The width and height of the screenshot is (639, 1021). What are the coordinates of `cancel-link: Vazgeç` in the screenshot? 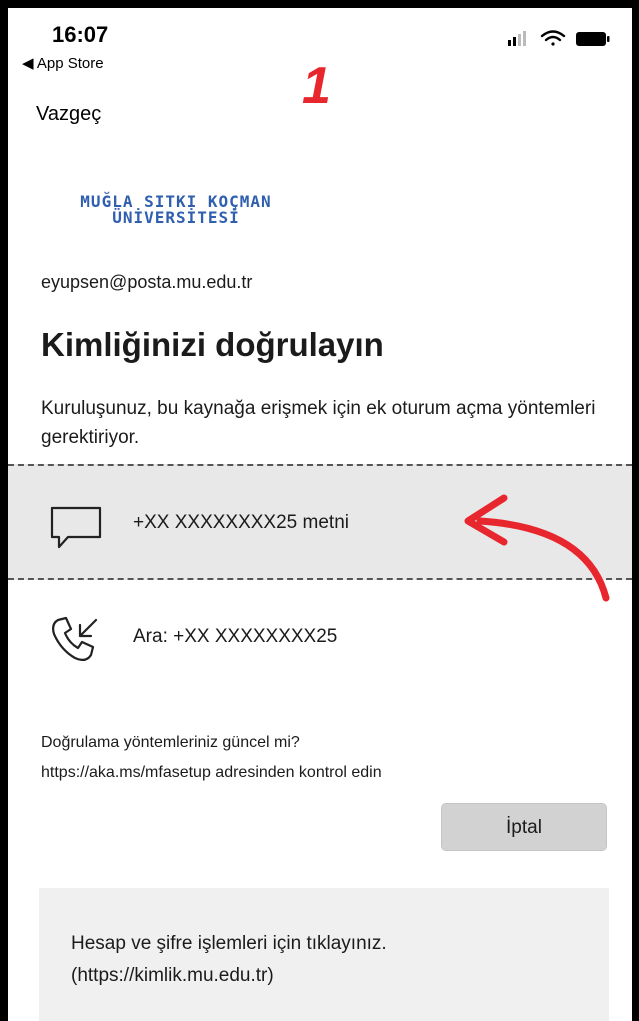 It's located at (68, 114).